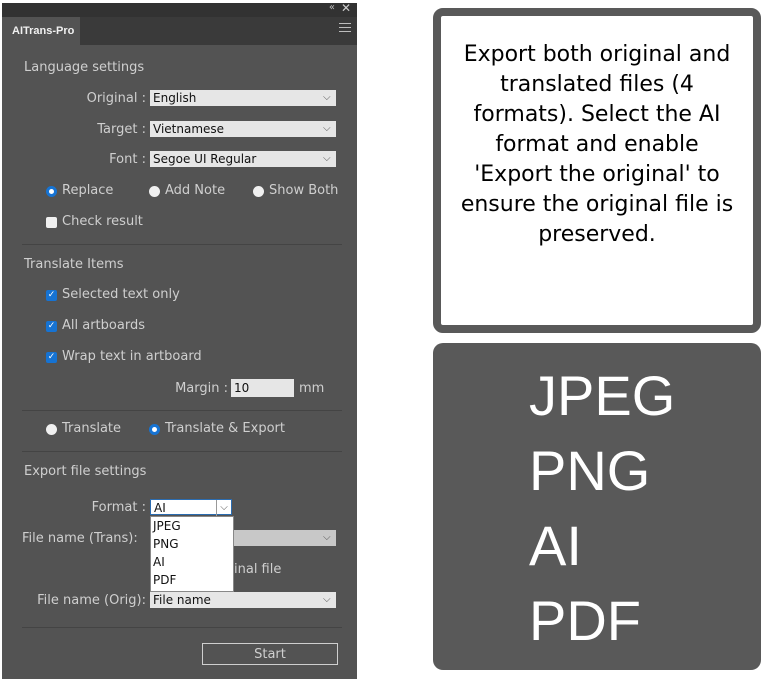  I want to click on panel-title-bar: « ✕, so click(179, 9).